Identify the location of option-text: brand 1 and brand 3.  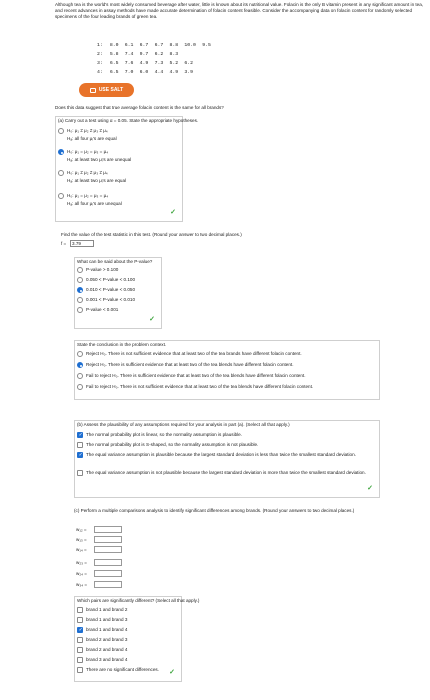
(107, 620).